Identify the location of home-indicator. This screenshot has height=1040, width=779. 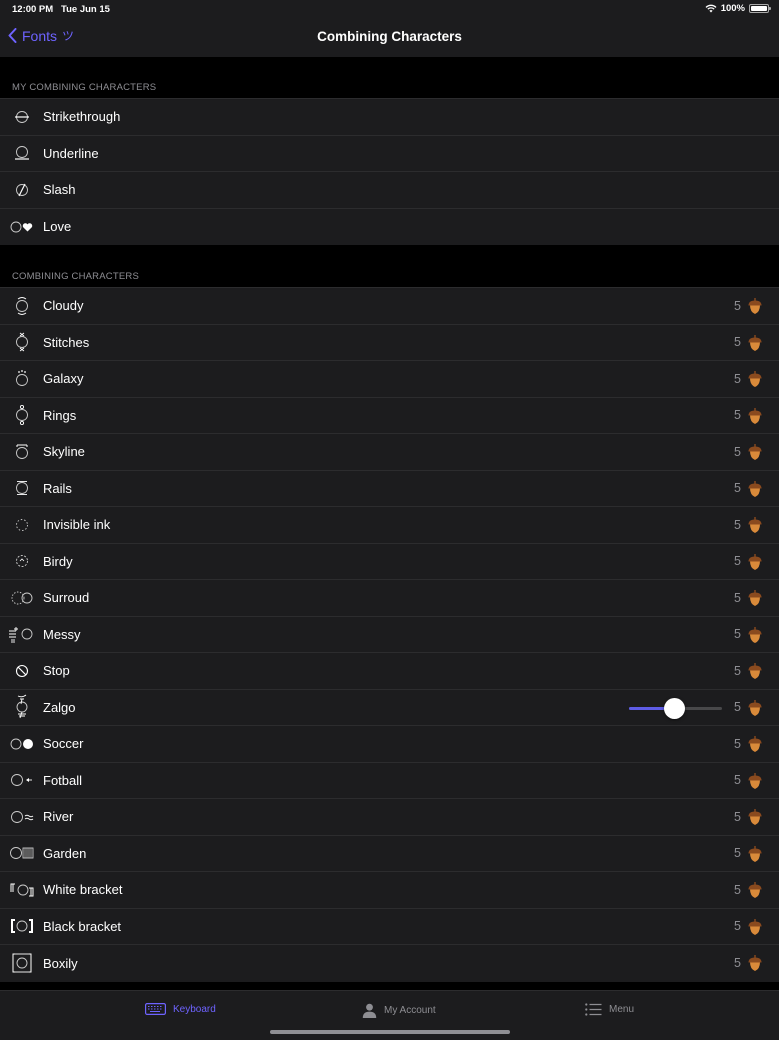
(390, 1032).